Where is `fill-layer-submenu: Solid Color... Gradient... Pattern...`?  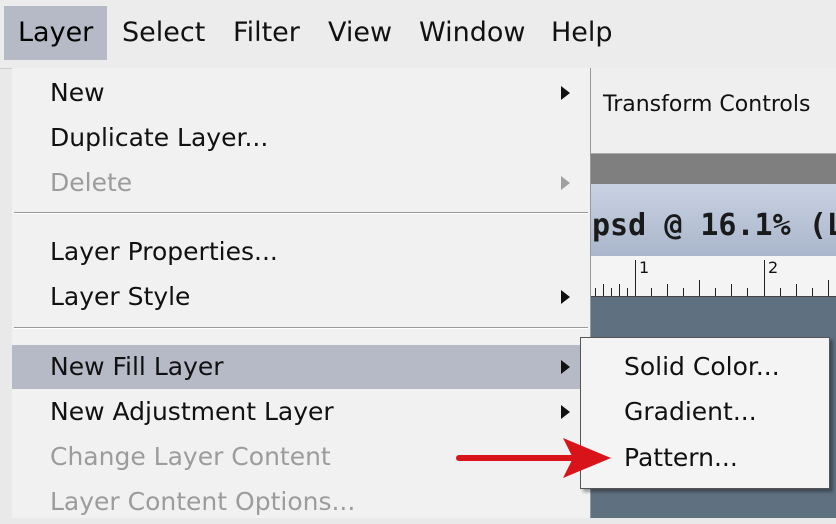
fill-layer-submenu: Solid Color... Gradient... Pattern... is located at coordinates (705, 413).